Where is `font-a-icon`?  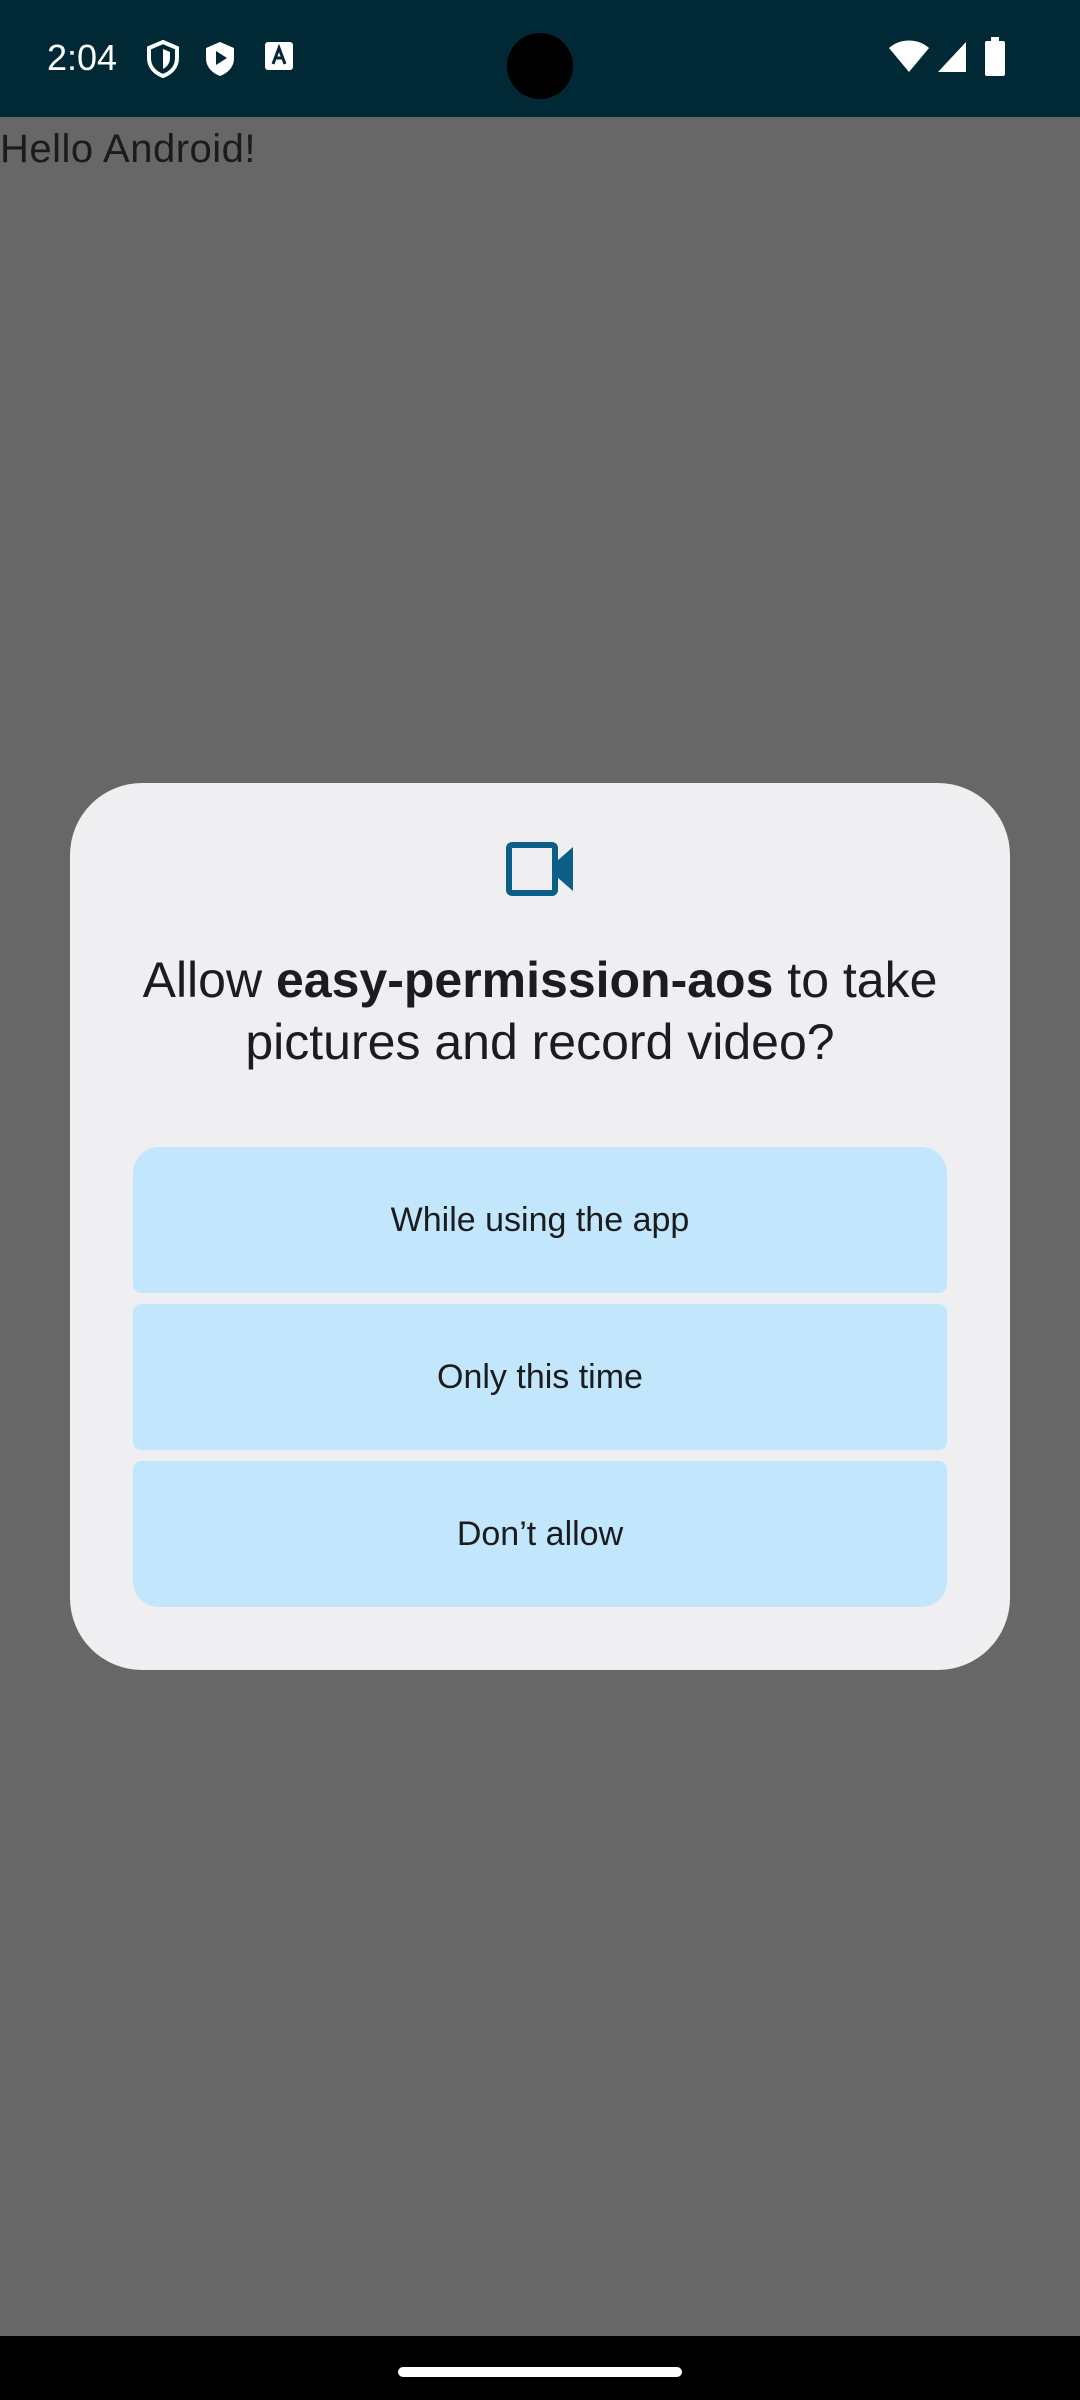
font-a-icon is located at coordinates (279, 56).